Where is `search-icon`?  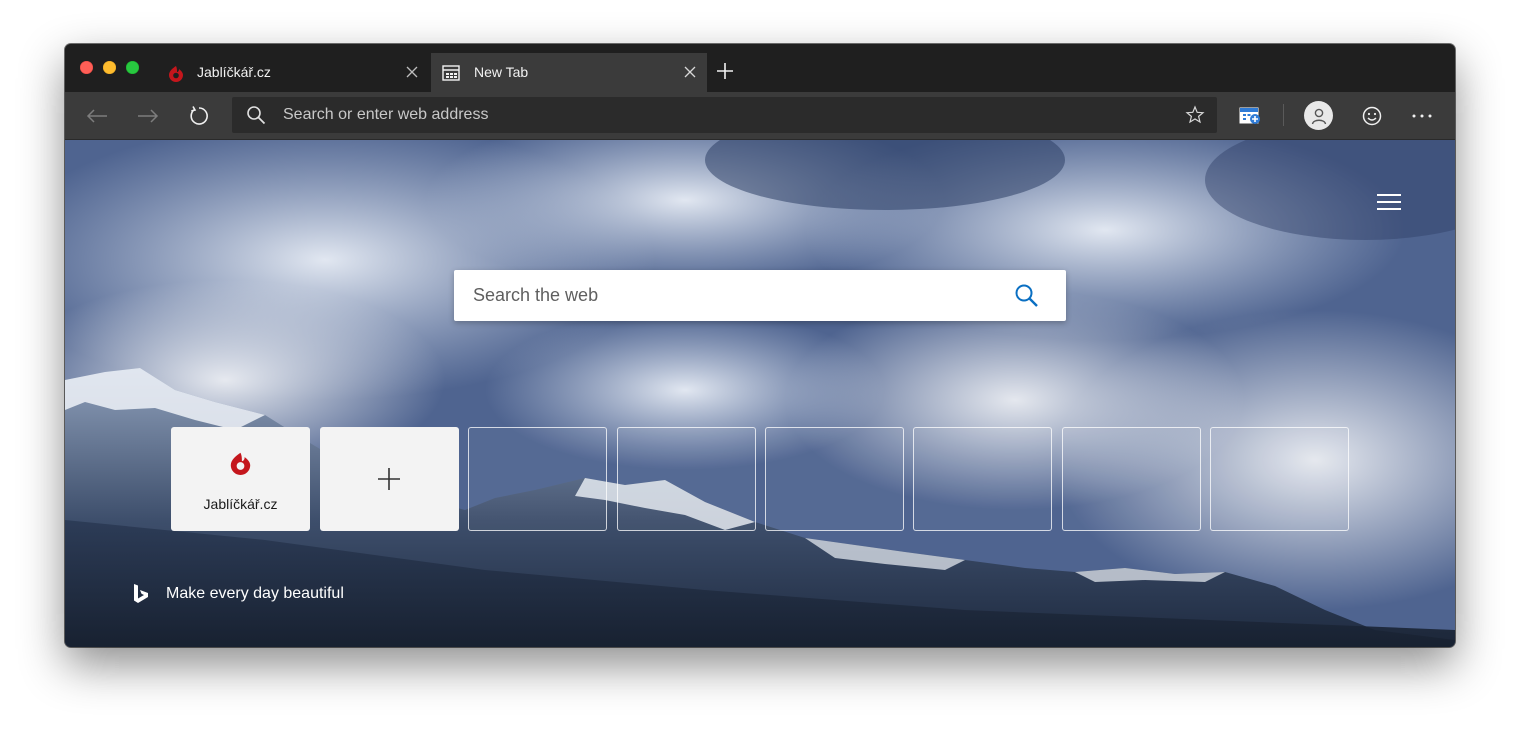 search-icon is located at coordinates (256, 115).